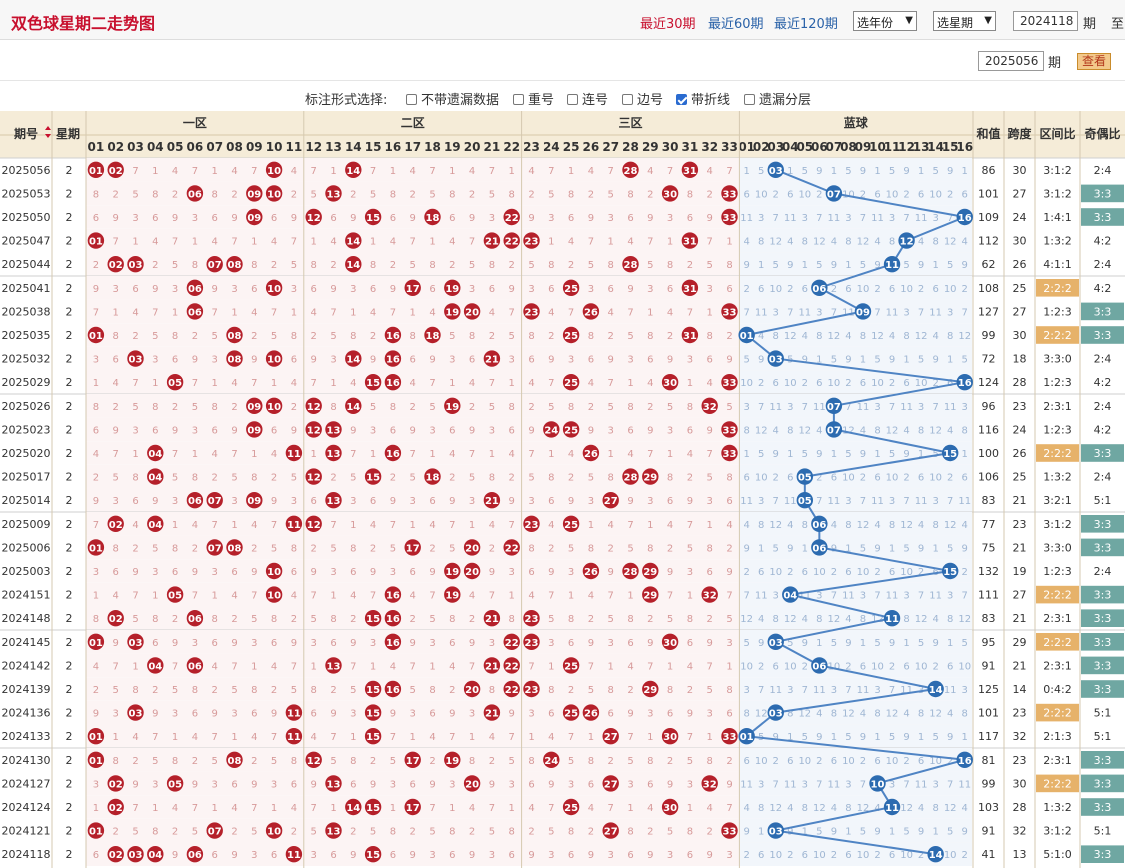 Image resolution: width=1125 pixels, height=868 pixels. What do you see at coordinates (1057, 524) in the screenshot?
I see `zone-ratio-value: 3:1:2` at bounding box center [1057, 524].